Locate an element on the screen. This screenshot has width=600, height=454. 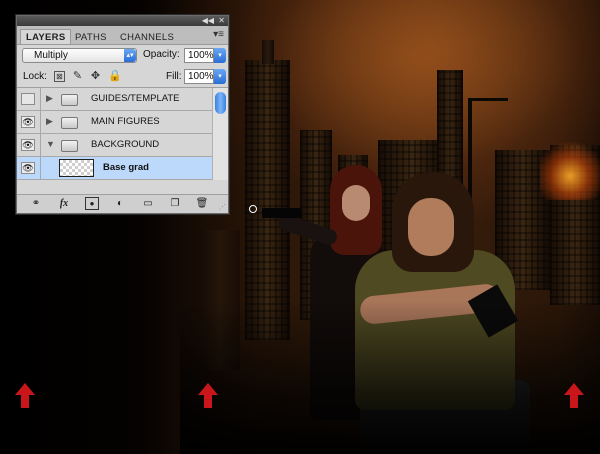
lock-row: Lock: ⊠ ✎ ✥ 🔒 Fill: 100% ▾ is located at coordinates (122, 77).